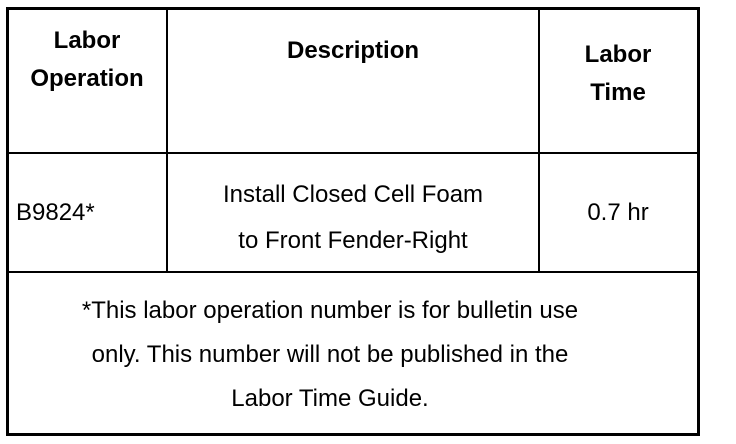 Image resolution: width=736 pixels, height=444 pixels. I want to click on cell-labor-operation: B9824*, so click(55, 212).